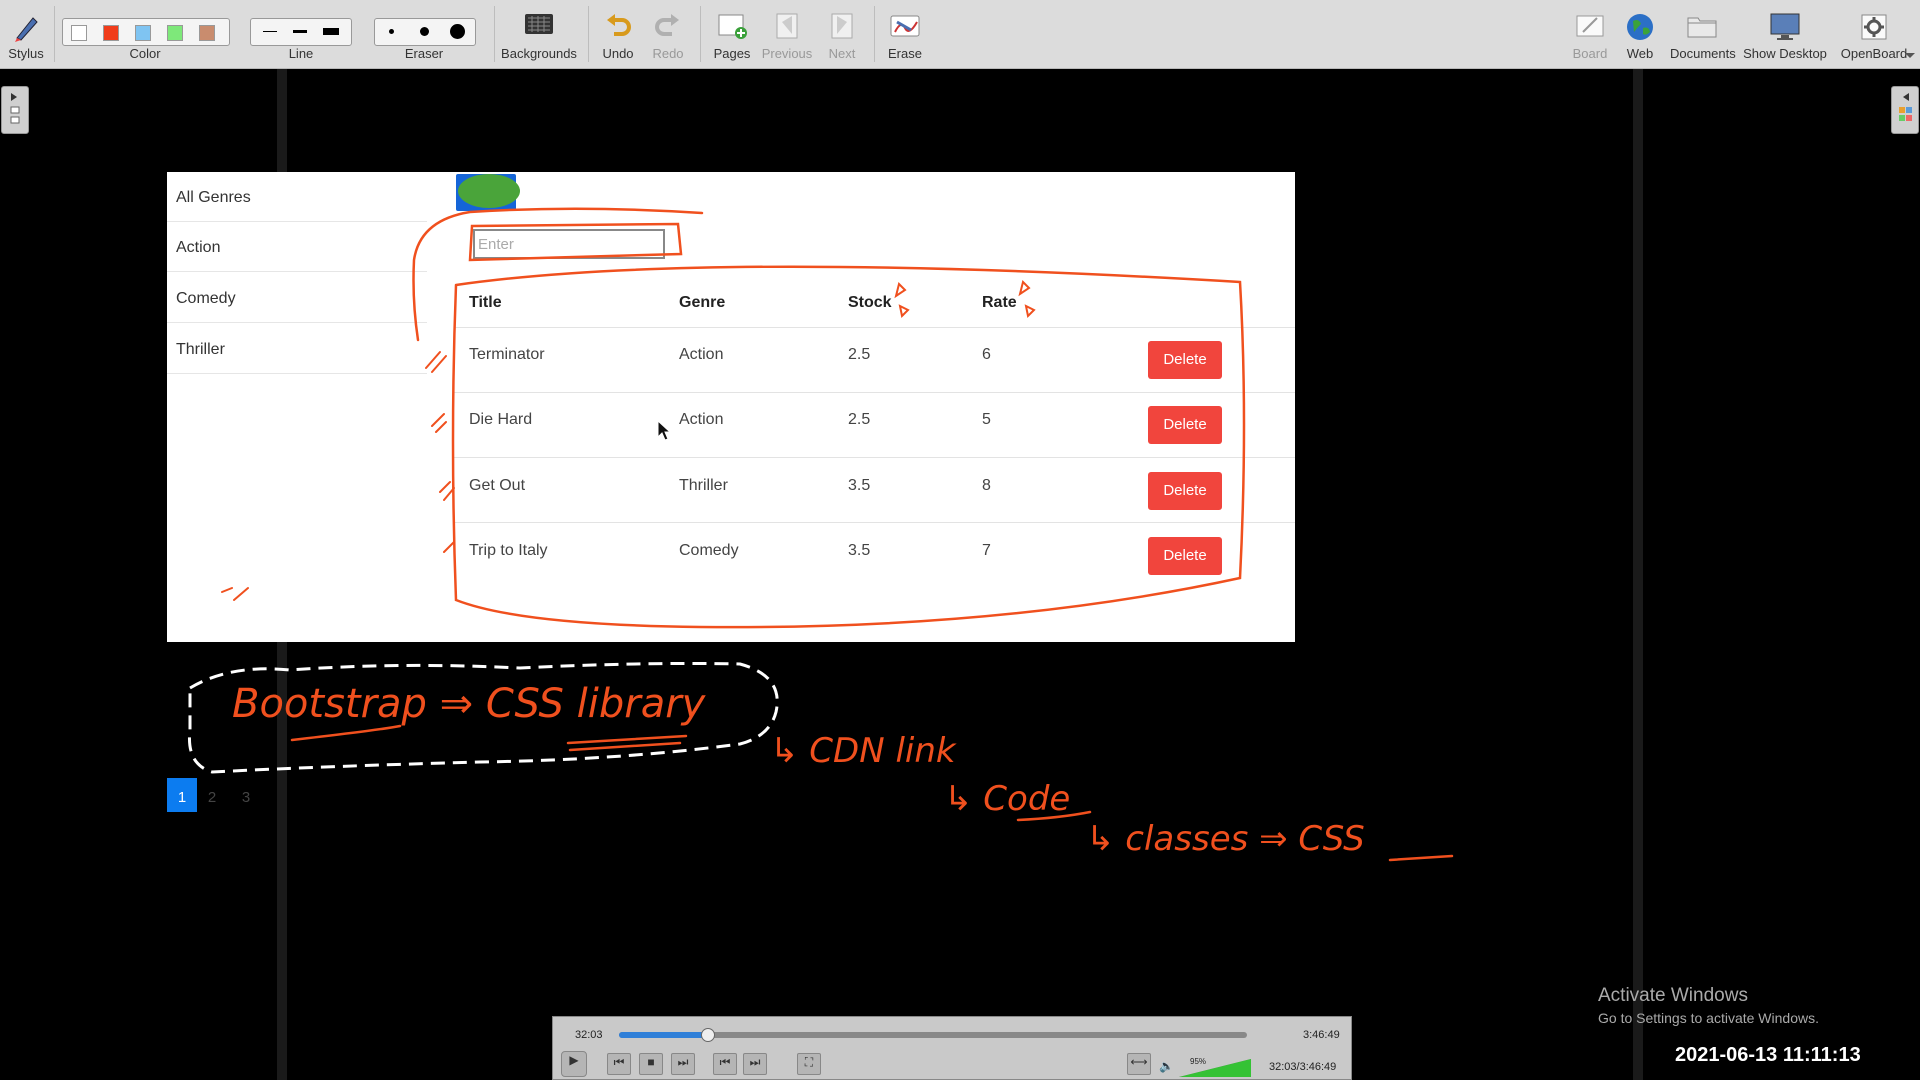  Describe the element at coordinates (1708, 1018) in the screenshot. I see `activate-windows-subtitle: Go to Settings to activate Windows.` at that location.